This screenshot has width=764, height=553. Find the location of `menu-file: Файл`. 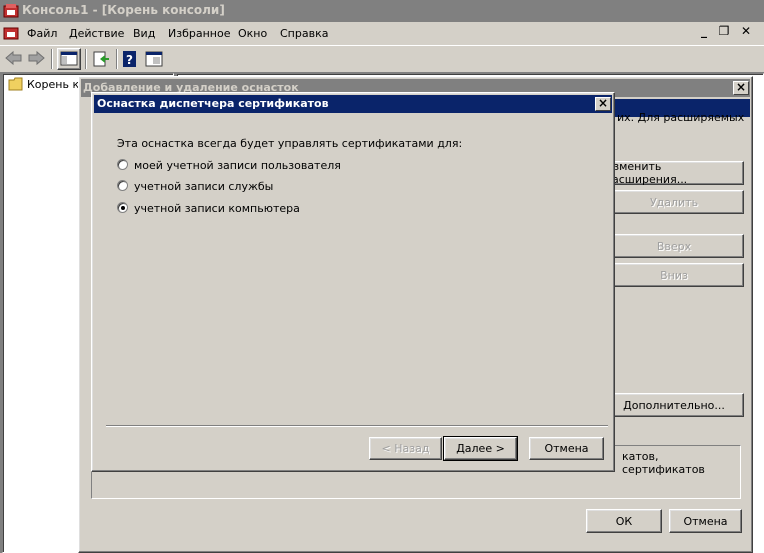

menu-file: Файл is located at coordinates (42, 33).